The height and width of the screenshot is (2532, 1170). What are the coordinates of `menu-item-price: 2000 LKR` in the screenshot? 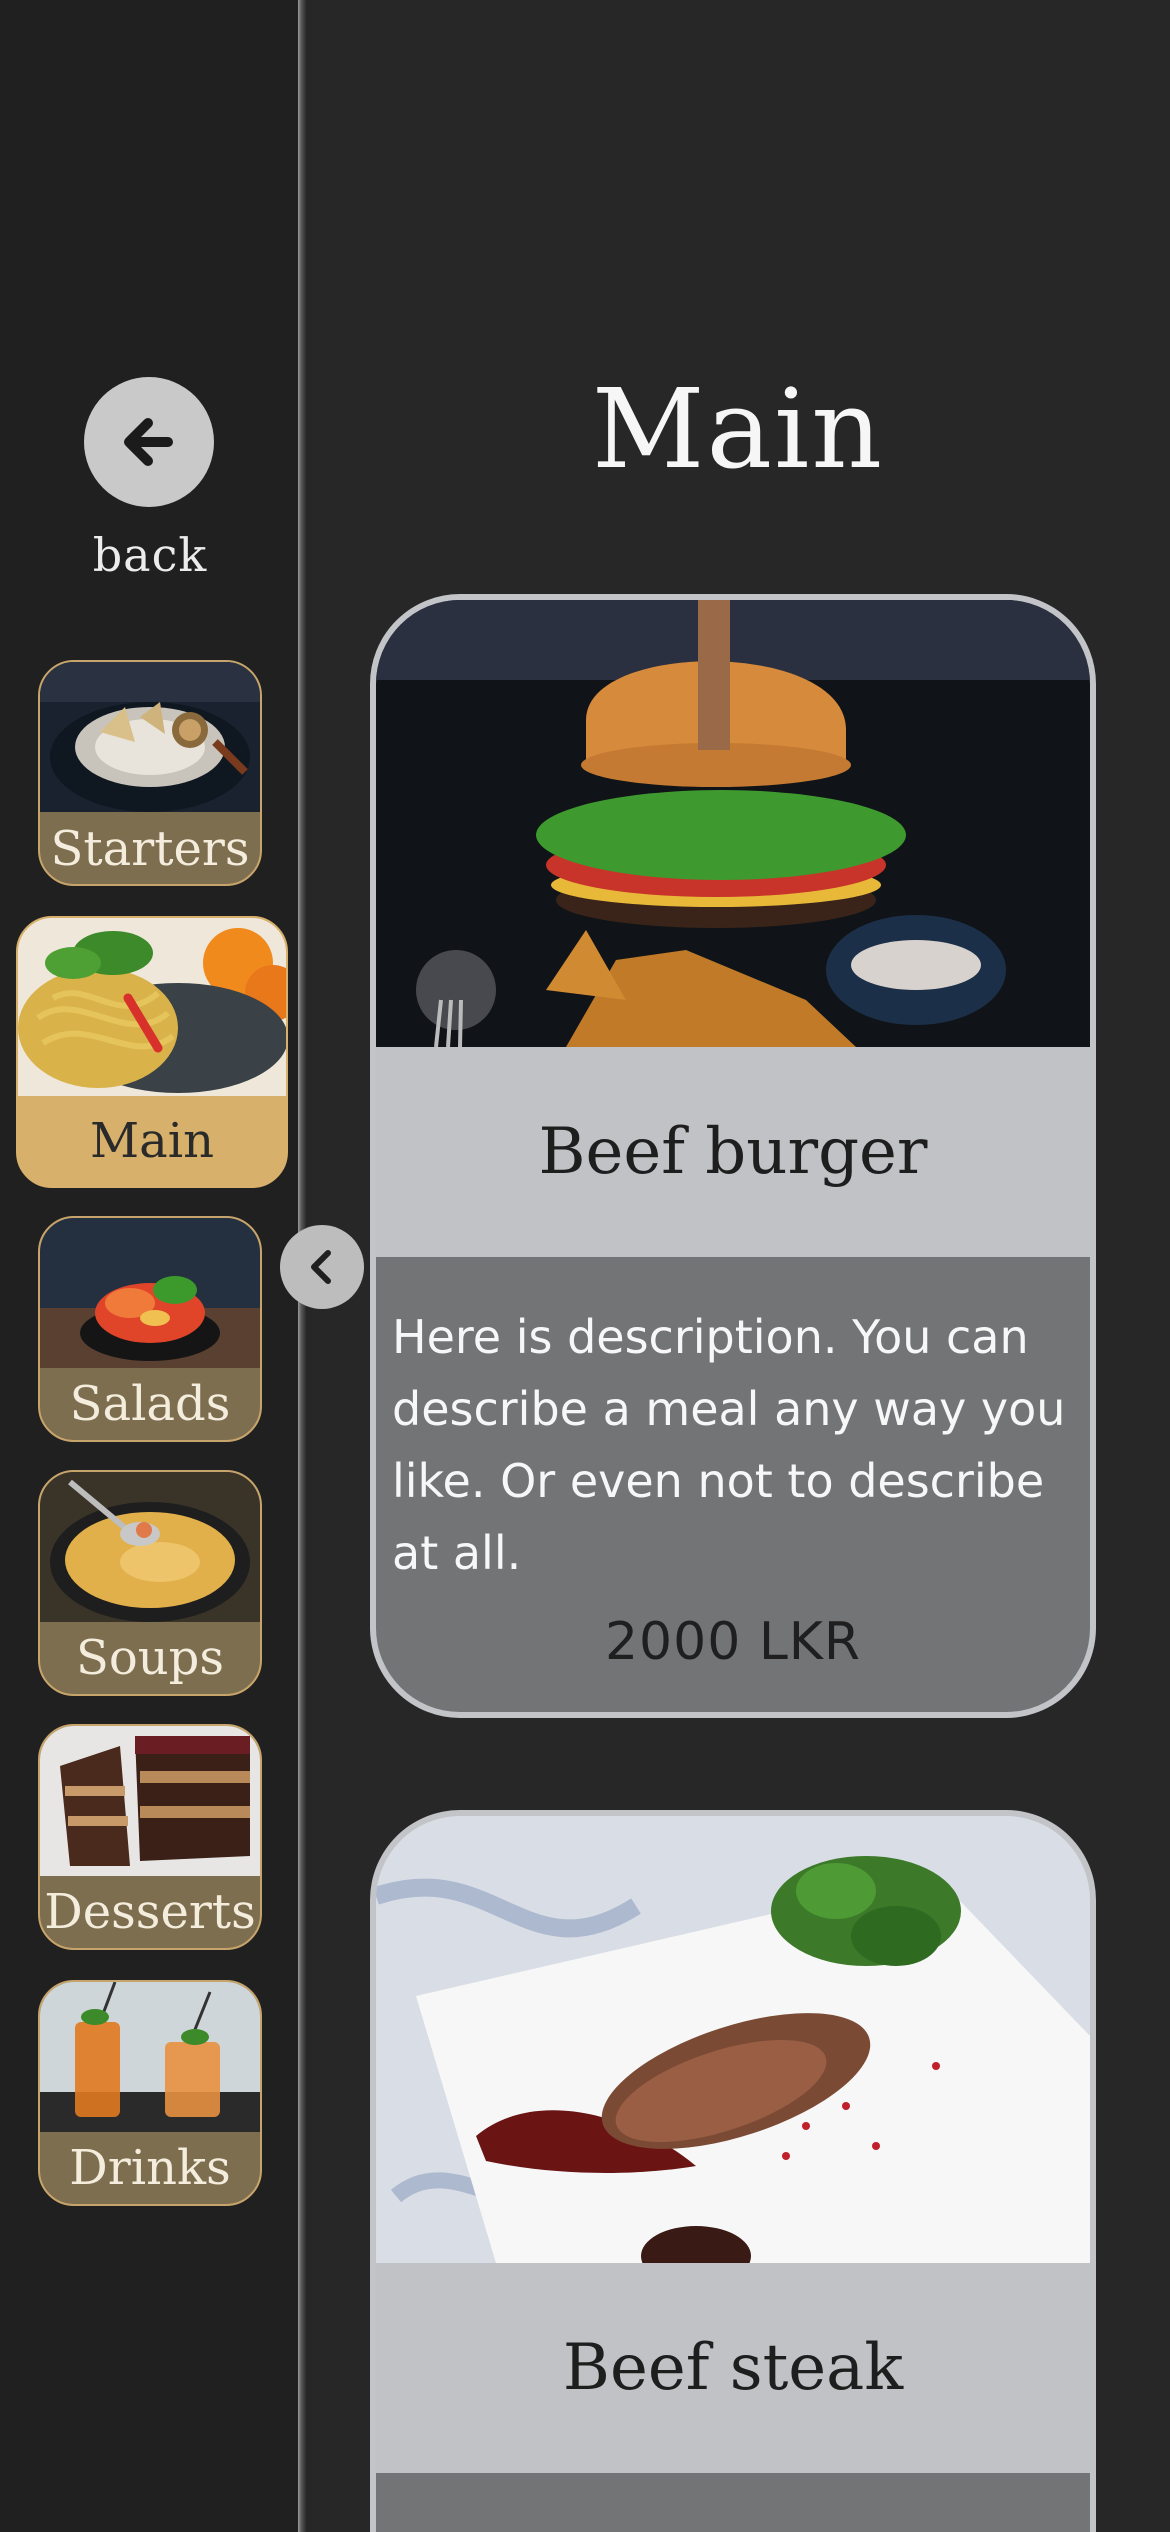 It's located at (733, 1642).